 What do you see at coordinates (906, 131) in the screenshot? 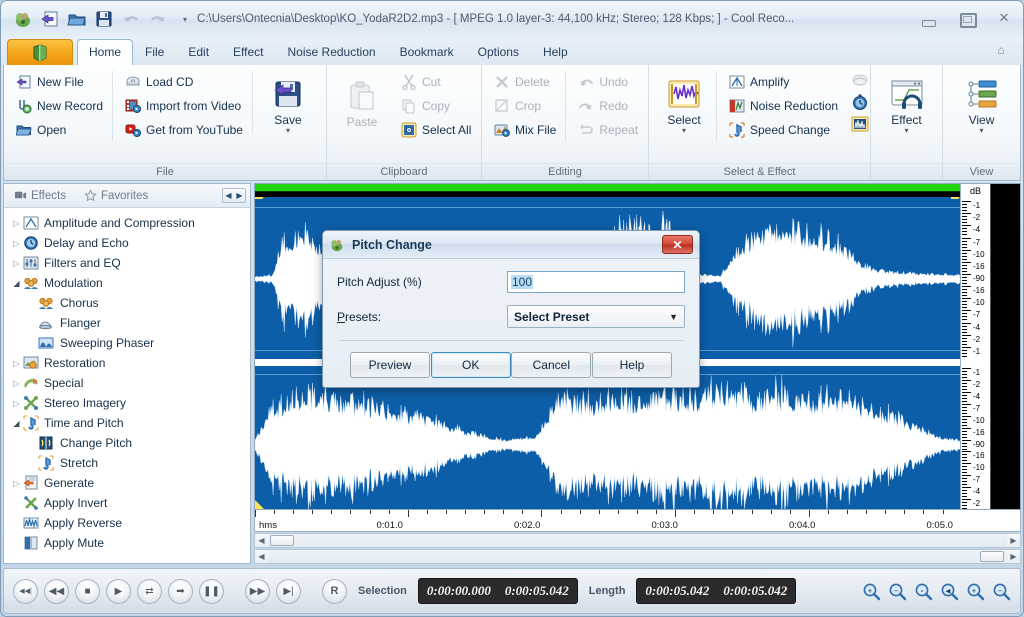
I see `effect-dropdown-icon: ▾` at bounding box center [906, 131].